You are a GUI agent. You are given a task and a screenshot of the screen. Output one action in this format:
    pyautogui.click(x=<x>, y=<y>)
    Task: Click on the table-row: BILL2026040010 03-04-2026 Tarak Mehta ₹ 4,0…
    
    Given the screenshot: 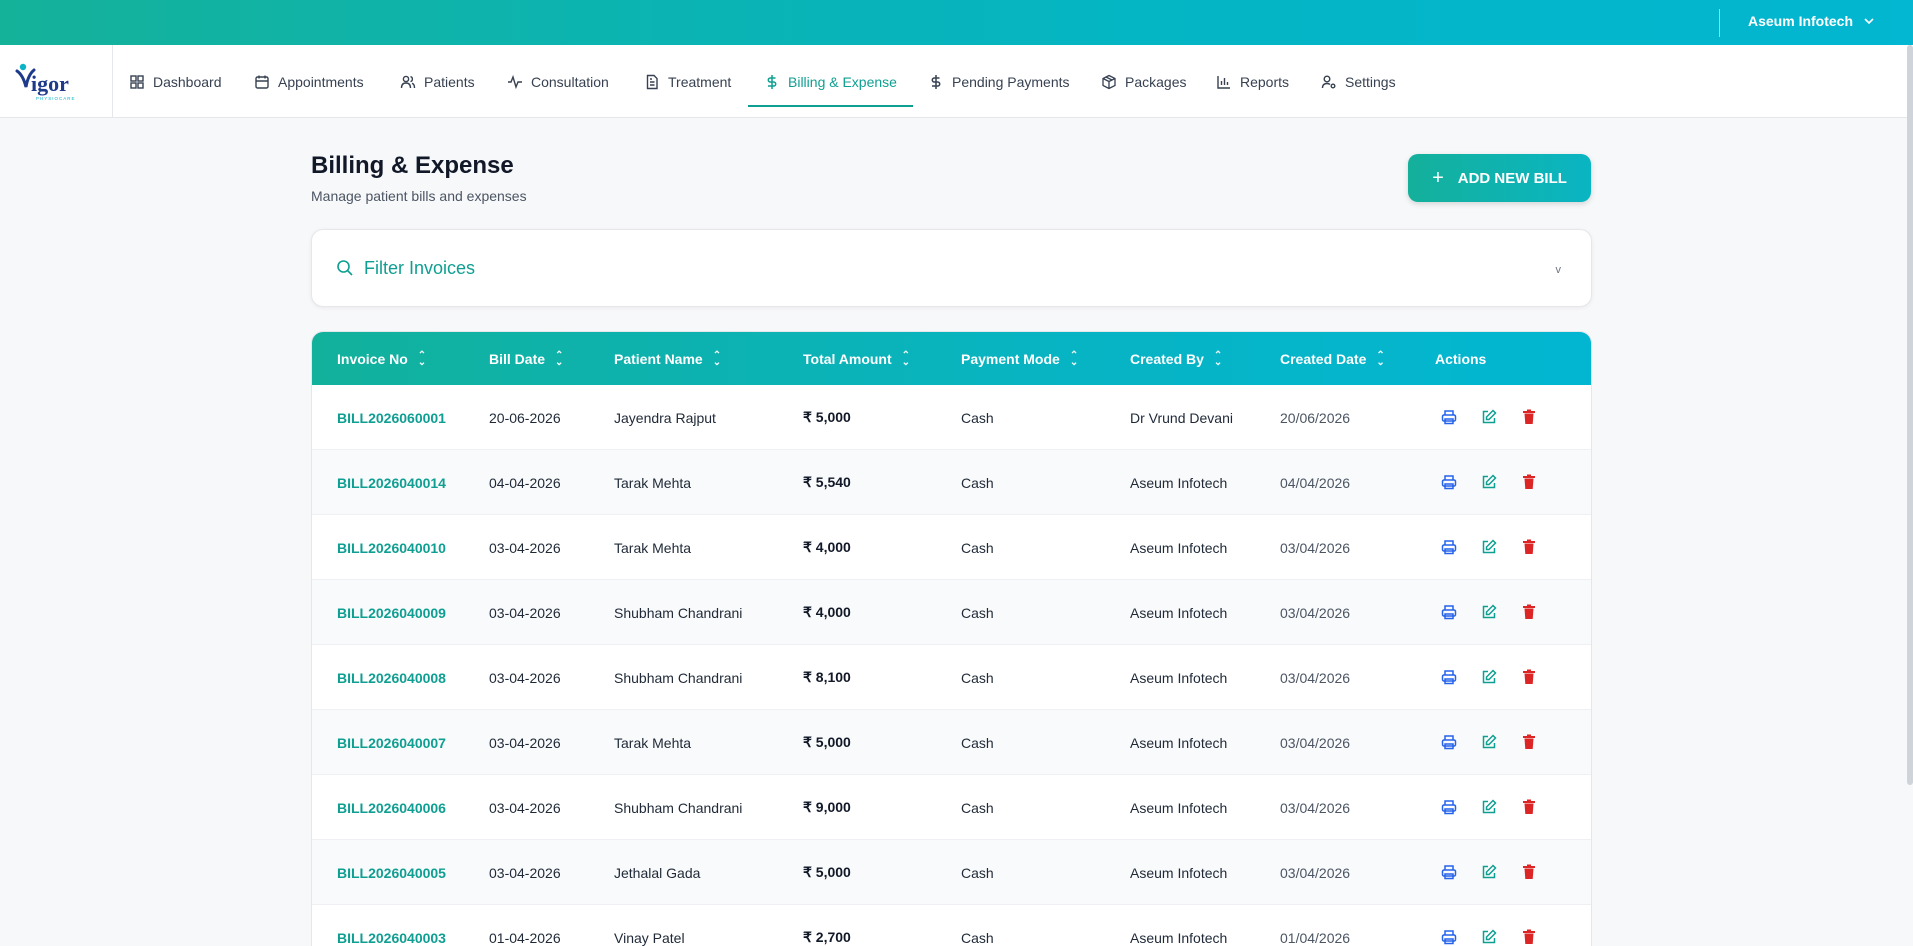 What is the action you would take?
    pyautogui.click(x=951, y=547)
    